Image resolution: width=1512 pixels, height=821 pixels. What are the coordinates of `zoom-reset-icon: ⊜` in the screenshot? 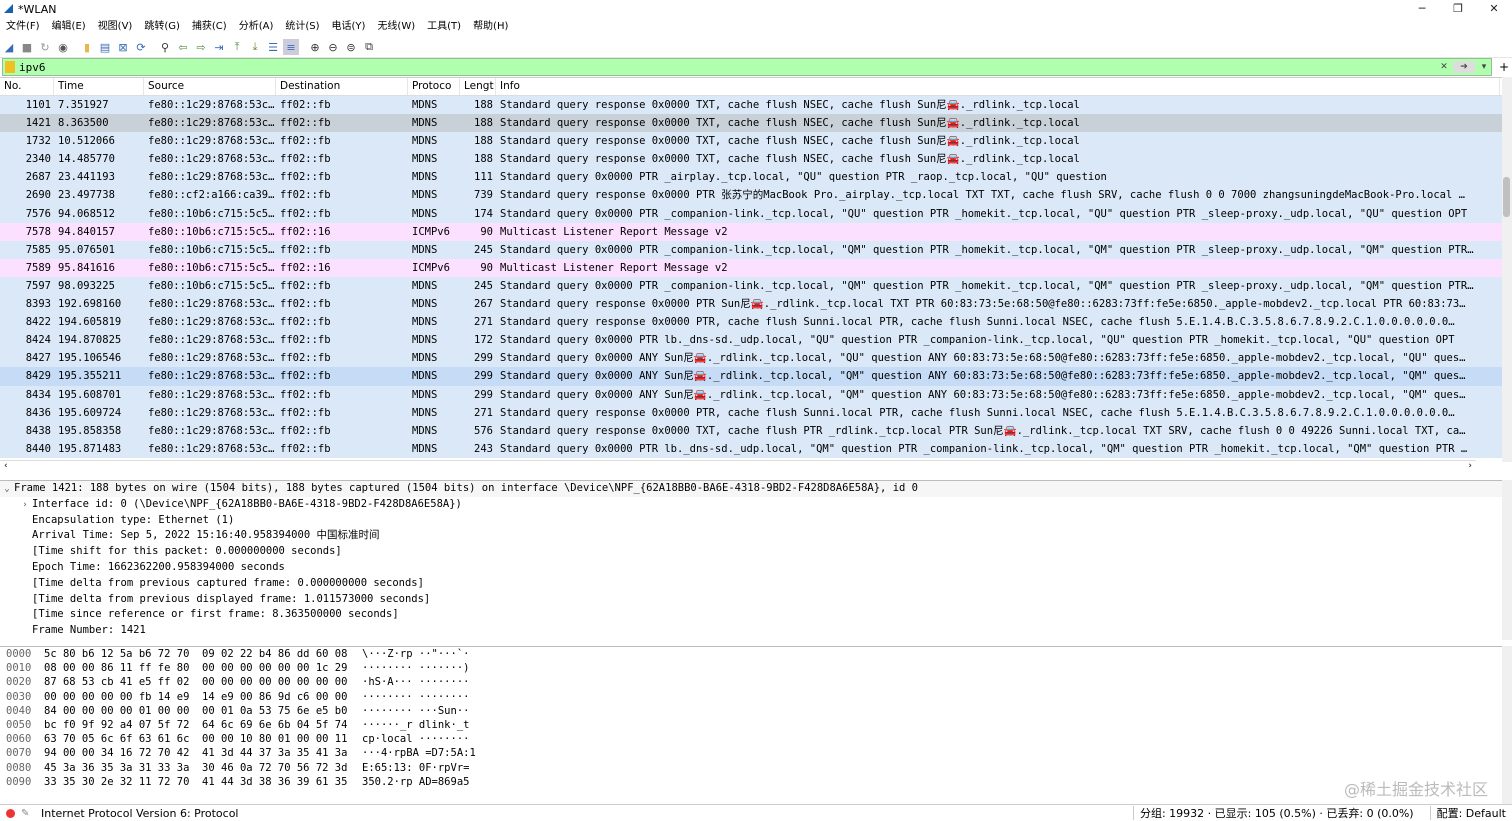 It's located at (351, 47).